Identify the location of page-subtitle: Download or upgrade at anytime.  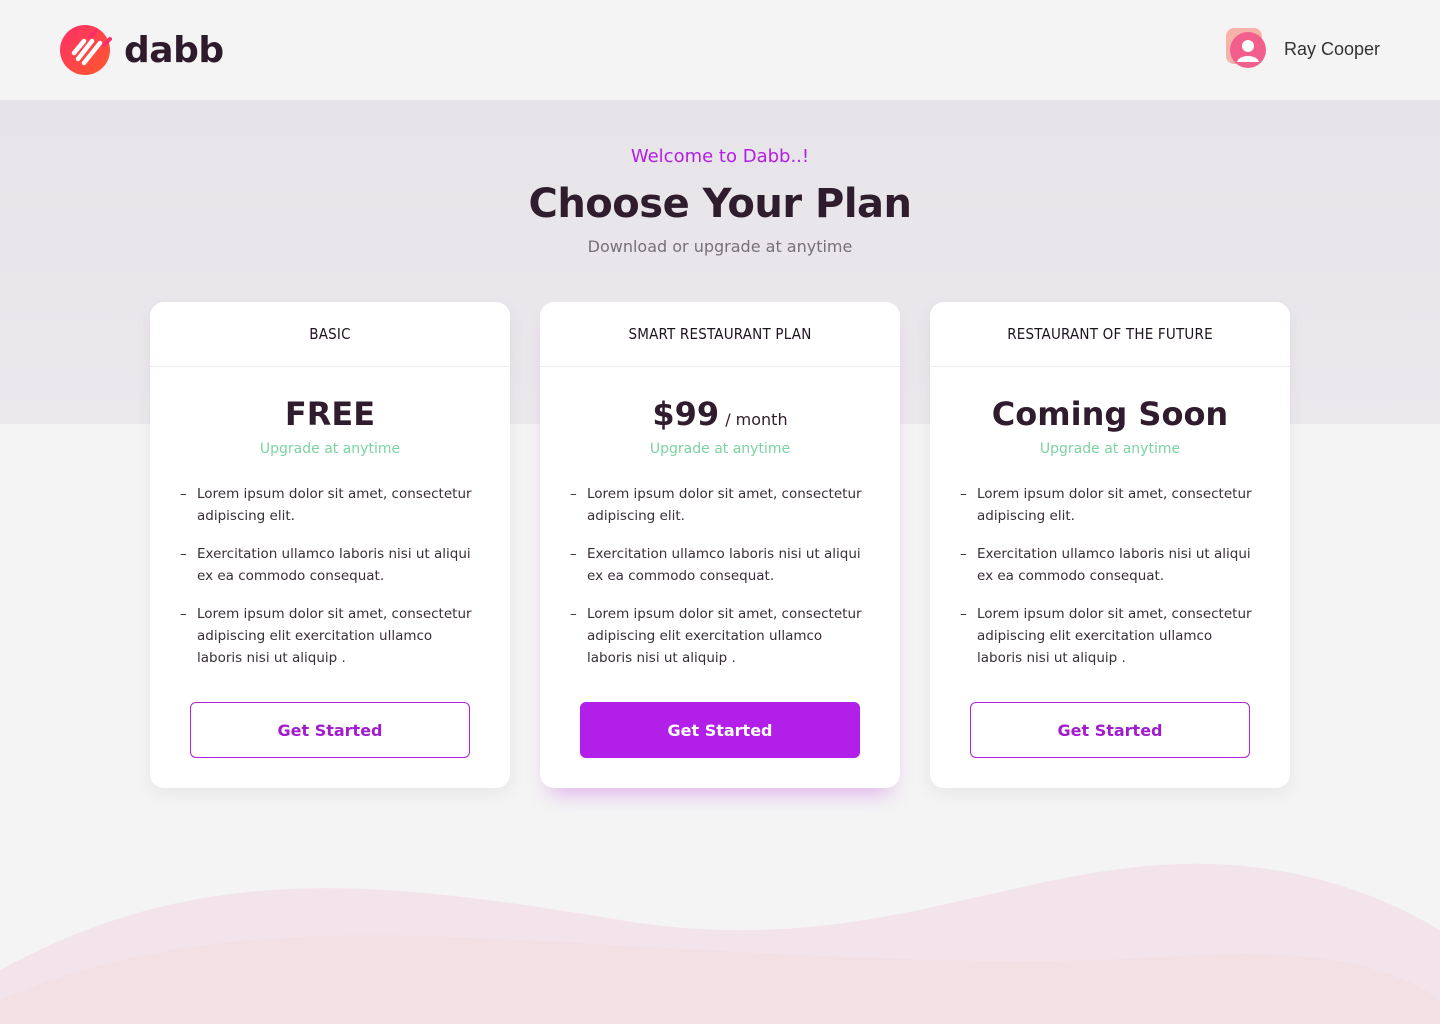
(720, 246).